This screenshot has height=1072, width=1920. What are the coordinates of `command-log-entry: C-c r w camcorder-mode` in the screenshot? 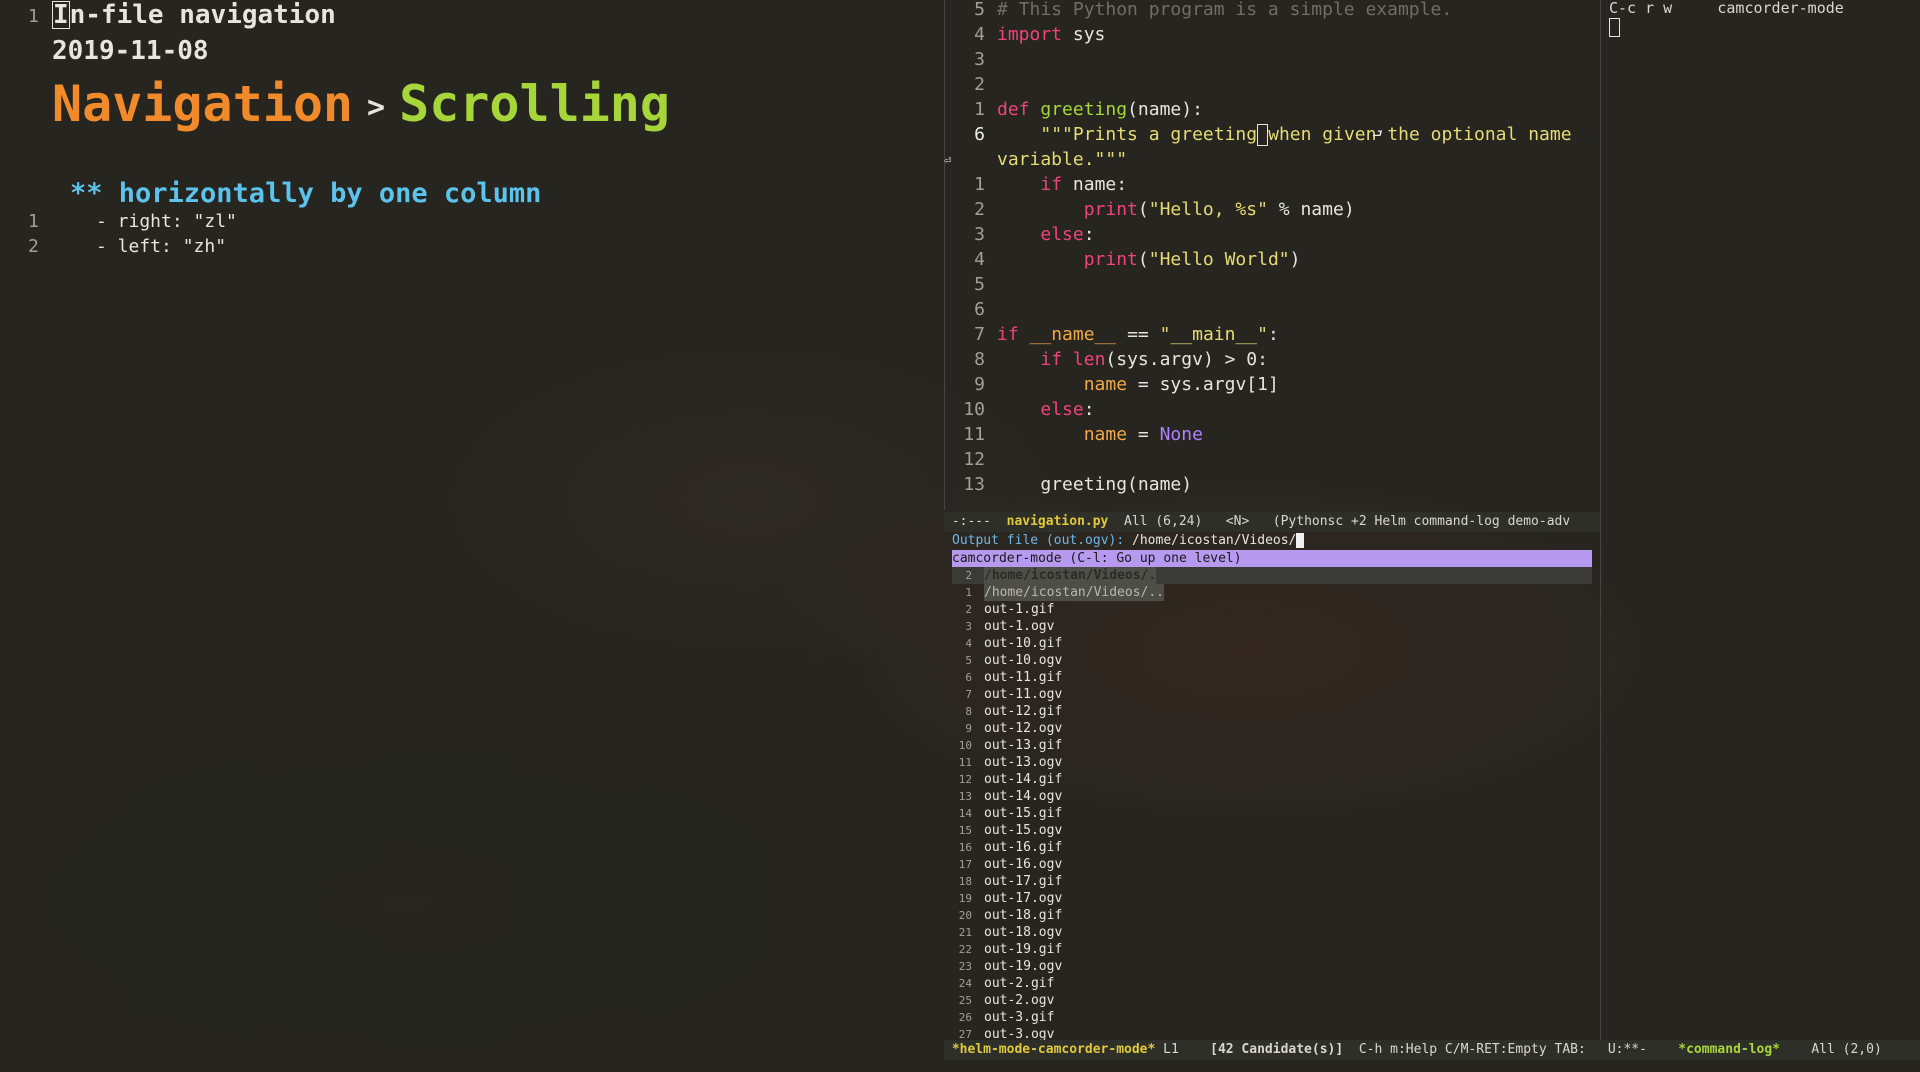 It's located at (1726, 8).